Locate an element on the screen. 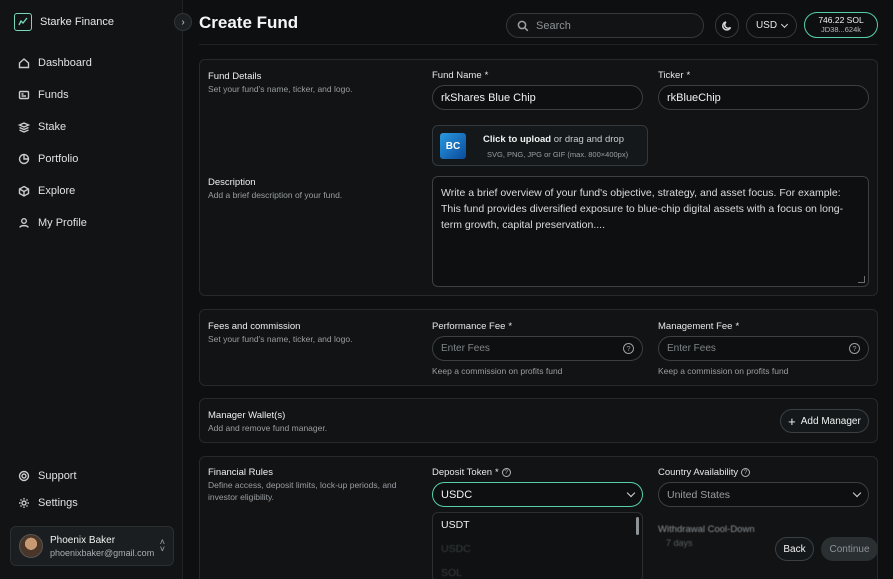 This screenshot has width=893, height=579. moon-icon is located at coordinates (727, 25).